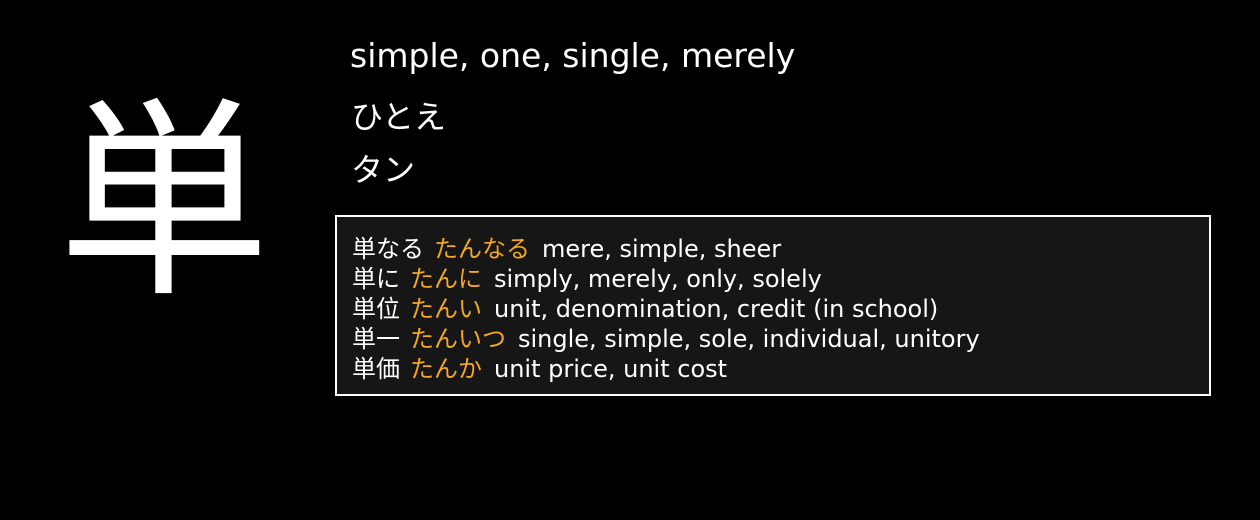  Describe the element at coordinates (164, 202) in the screenshot. I see `kanji-character: 単` at that location.